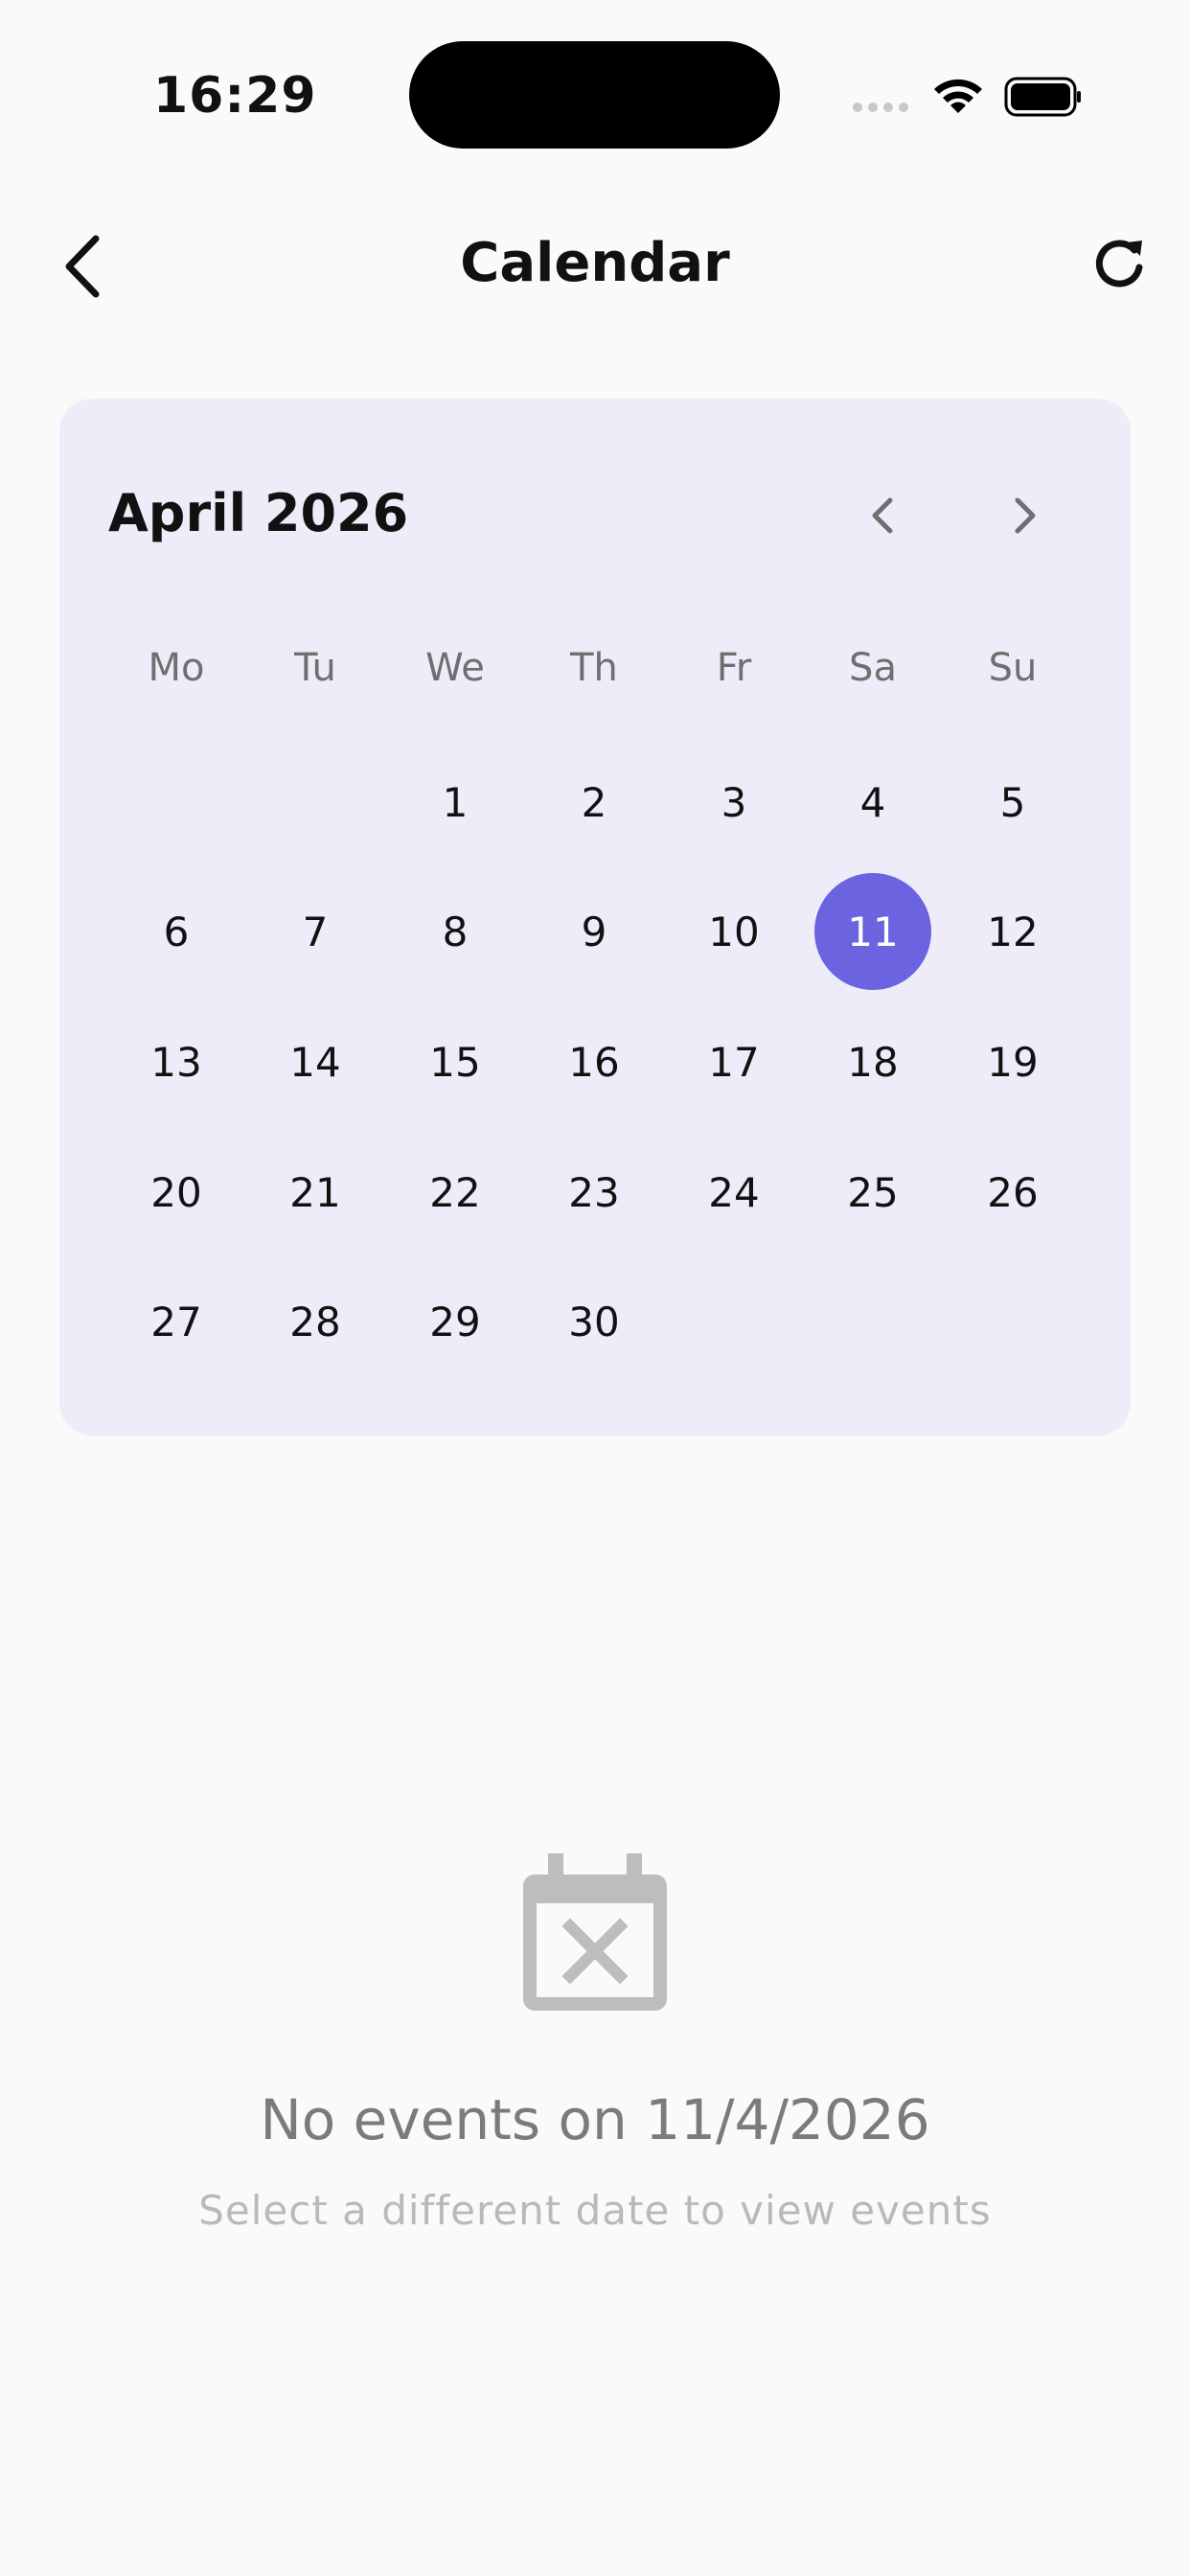  Describe the element at coordinates (316, 1061) in the screenshot. I see `calendar-day: 14` at that location.